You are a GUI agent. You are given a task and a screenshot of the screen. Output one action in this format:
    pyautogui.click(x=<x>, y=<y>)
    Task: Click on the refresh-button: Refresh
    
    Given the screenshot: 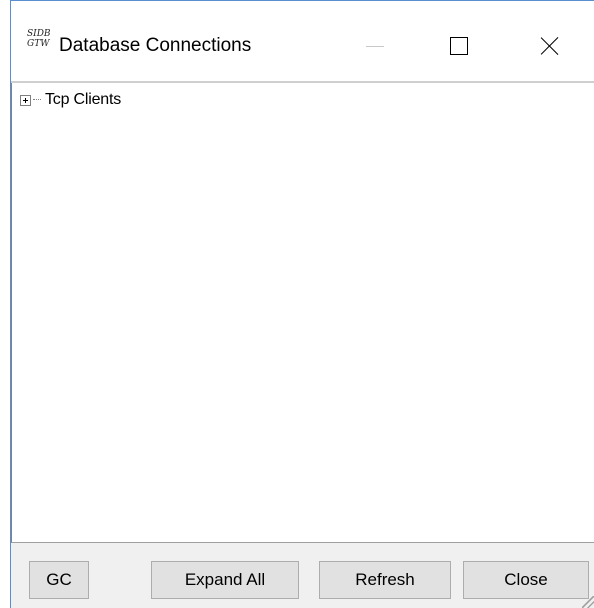 What is the action you would take?
    pyautogui.click(x=385, y=580)
    